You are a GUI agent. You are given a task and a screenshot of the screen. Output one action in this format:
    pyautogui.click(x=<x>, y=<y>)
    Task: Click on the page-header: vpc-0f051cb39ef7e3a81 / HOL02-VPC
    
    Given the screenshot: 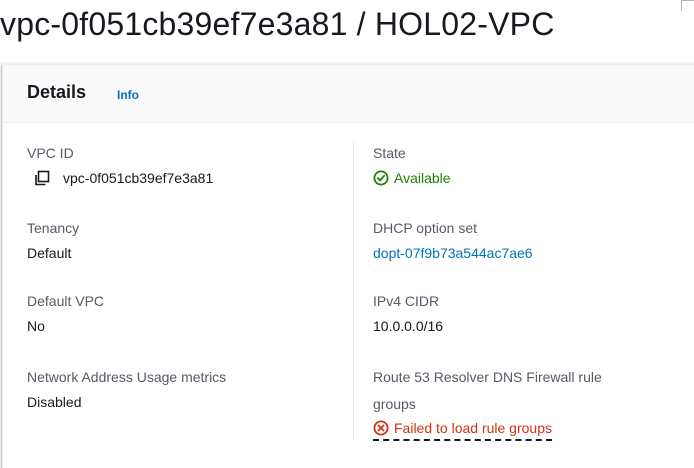 What is the action you would take?
    pyautogui.click(x=347, y=31)
    